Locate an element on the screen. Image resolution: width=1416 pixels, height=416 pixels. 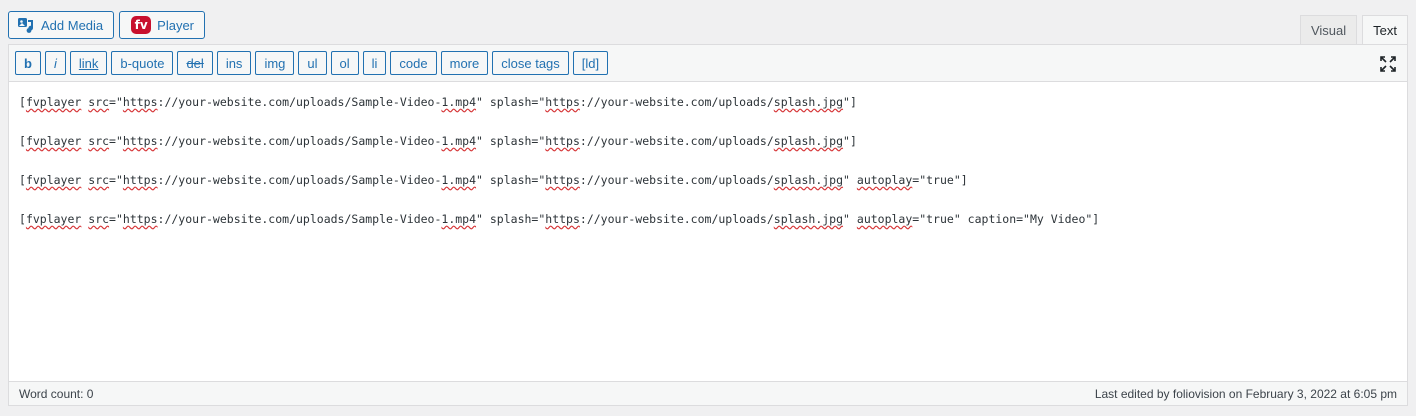
qt-del-button: del is located at coordinates (195, 63).